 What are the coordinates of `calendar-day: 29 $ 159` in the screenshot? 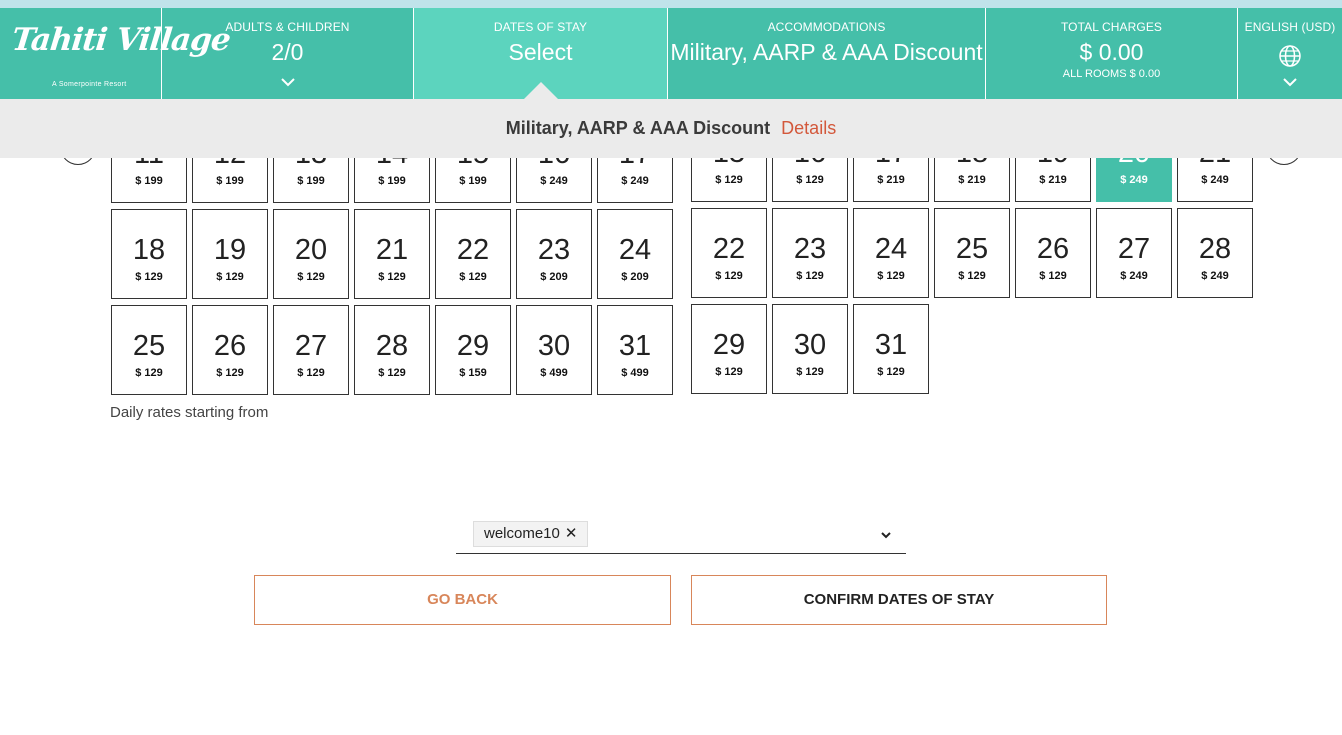 It's located at (473, 350).